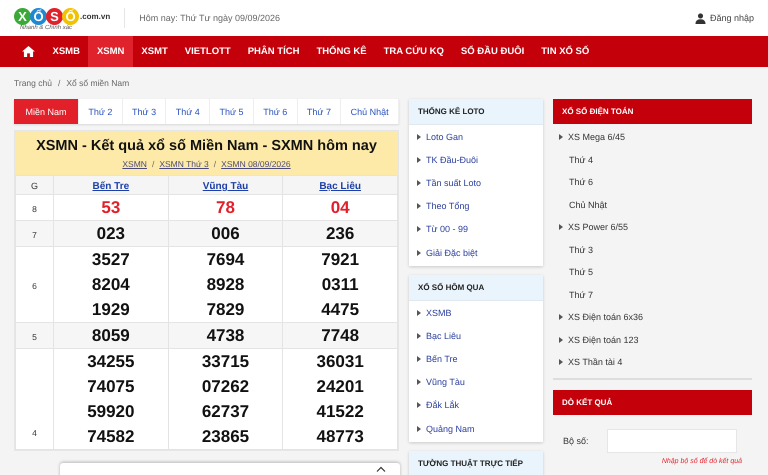 Image resolution: width=768 pixels, height=475 pixels. I want to click on menu-link: XS Power 6/55, so click(598, 227).